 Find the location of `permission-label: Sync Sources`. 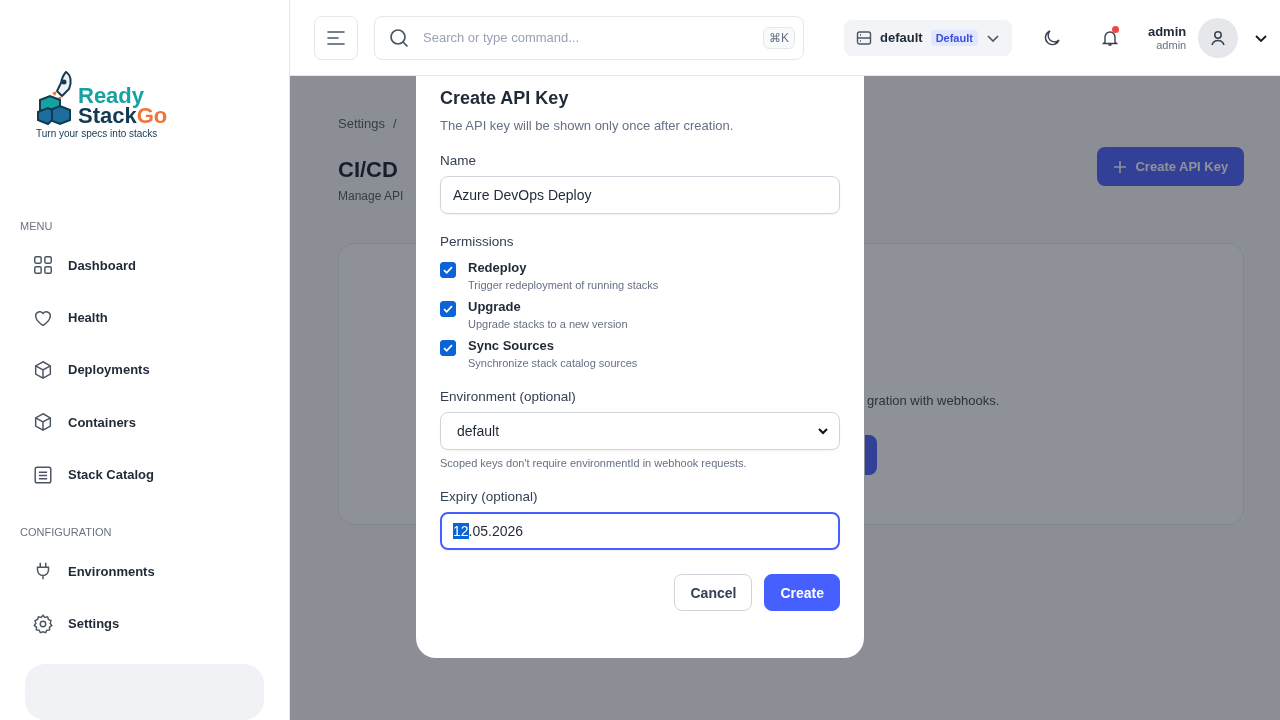

permission-label: Sync Sources is located at coordinates (511, 345).